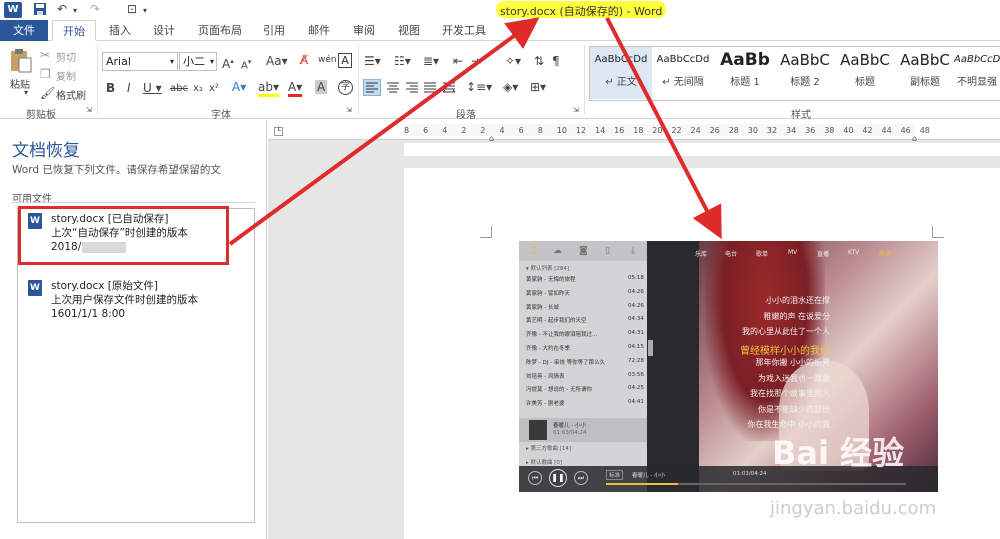  What do you see at coordinates (274, 30) in the screenshot?
I see `tab-references: 引用` at bounding box center [274, 30].